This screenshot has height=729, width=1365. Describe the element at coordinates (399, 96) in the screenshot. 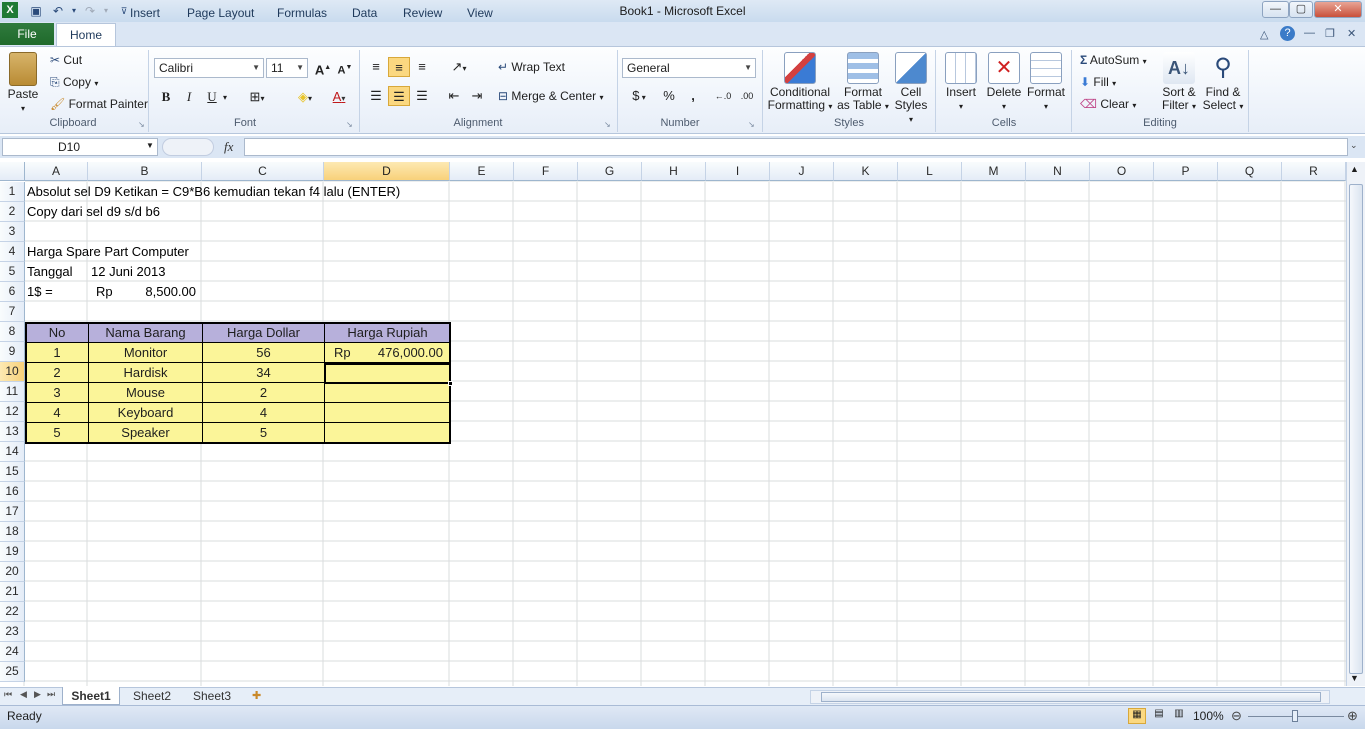

I see `align-center-button: ☰` at that location.